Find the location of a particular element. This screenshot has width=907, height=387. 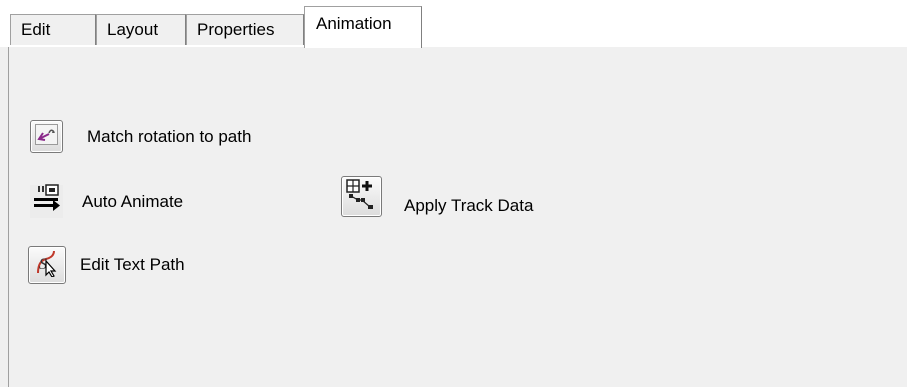

auto-animate-icon is located at coordinates (47, 201).